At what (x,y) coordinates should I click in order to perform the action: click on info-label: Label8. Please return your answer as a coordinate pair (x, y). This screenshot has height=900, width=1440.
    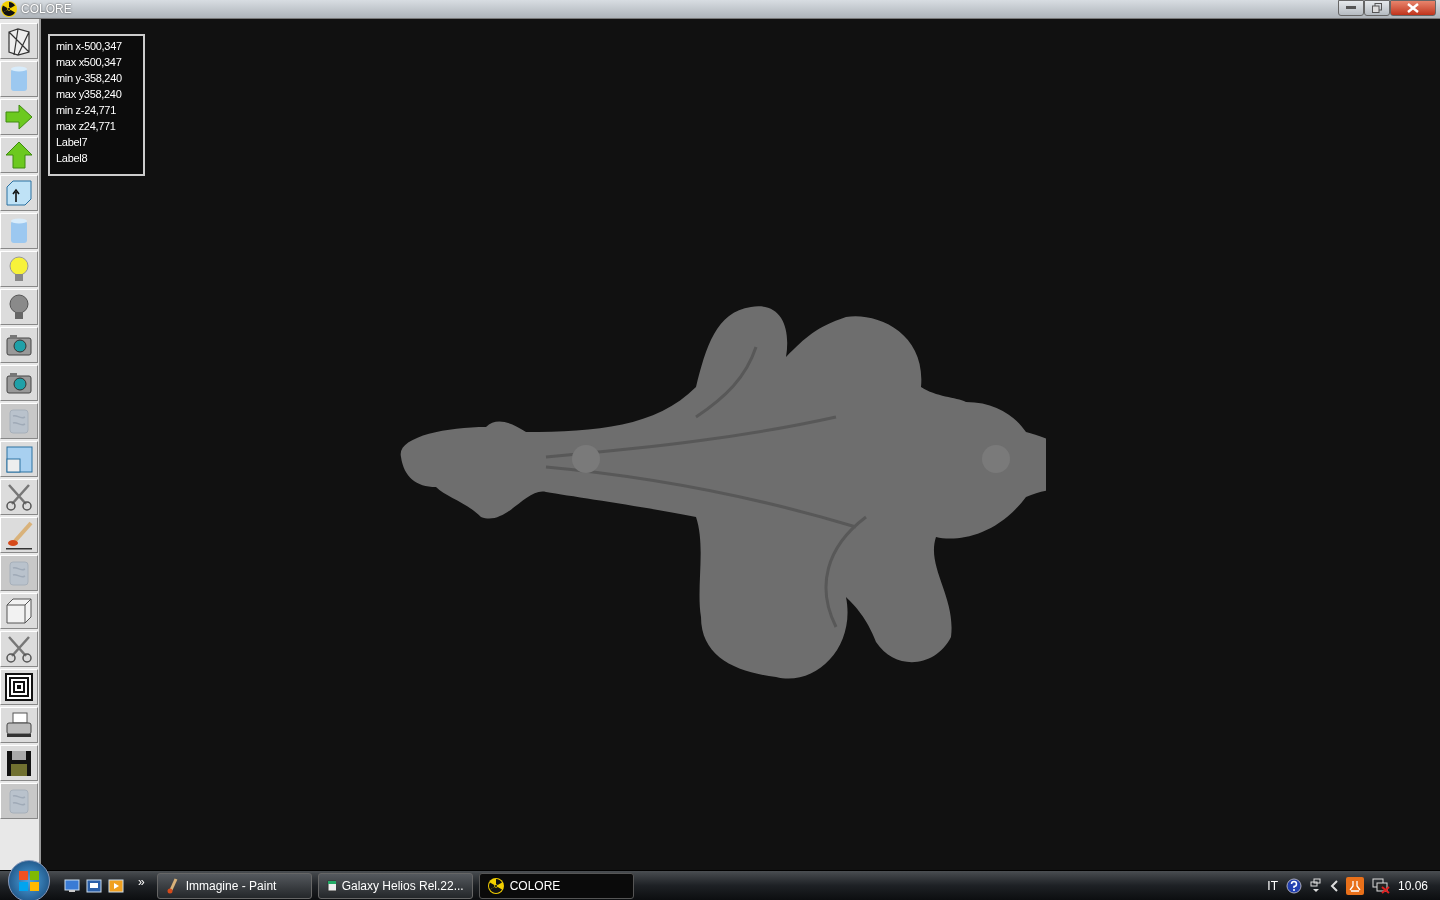
    Looking at the image, I should click on (72, 158).